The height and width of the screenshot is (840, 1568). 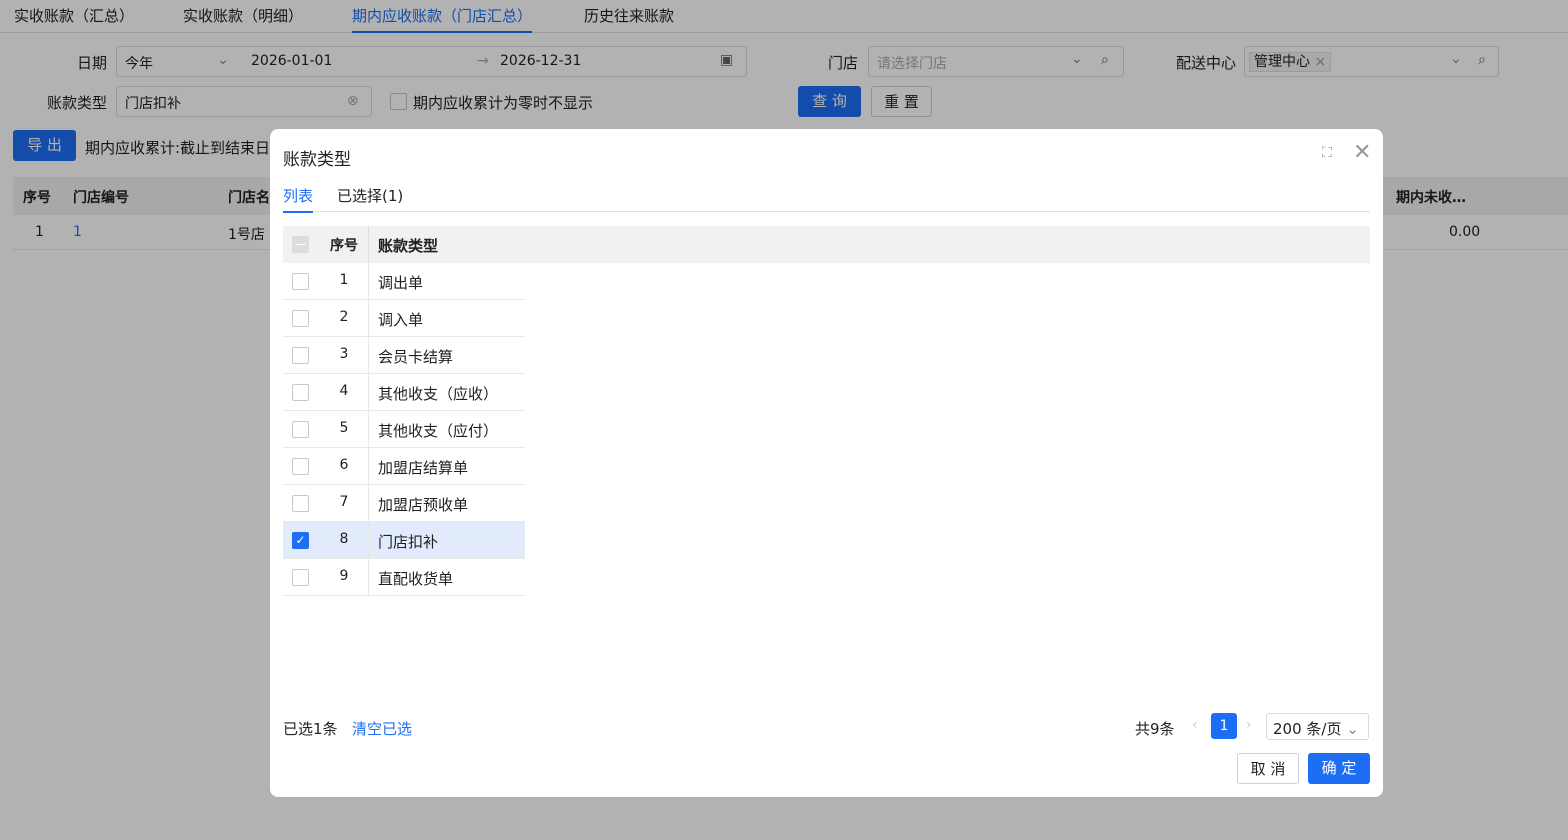 I want to click on row-type: 加盟店预收单, so click(x=423, y=505).